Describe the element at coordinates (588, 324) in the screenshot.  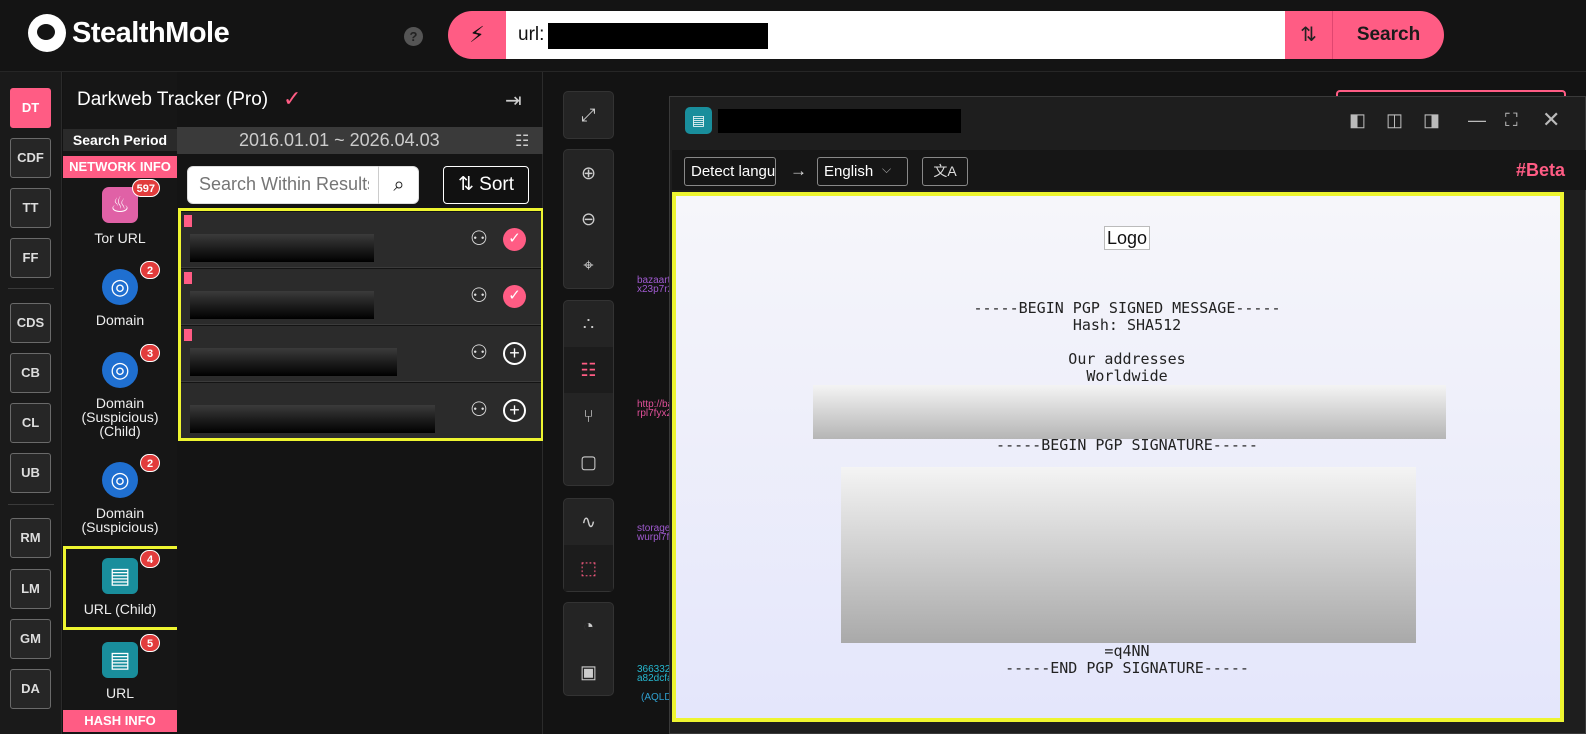
I see `network-layout-icon: ∴` at that location.